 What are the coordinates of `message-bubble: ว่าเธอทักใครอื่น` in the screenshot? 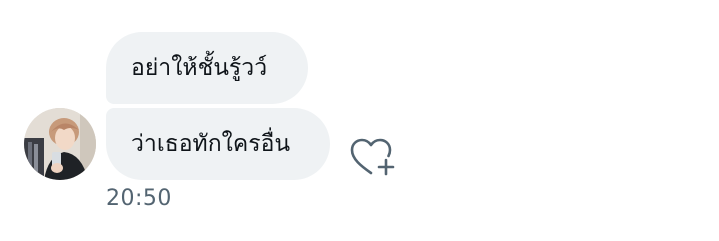 It's located at (218, 144).